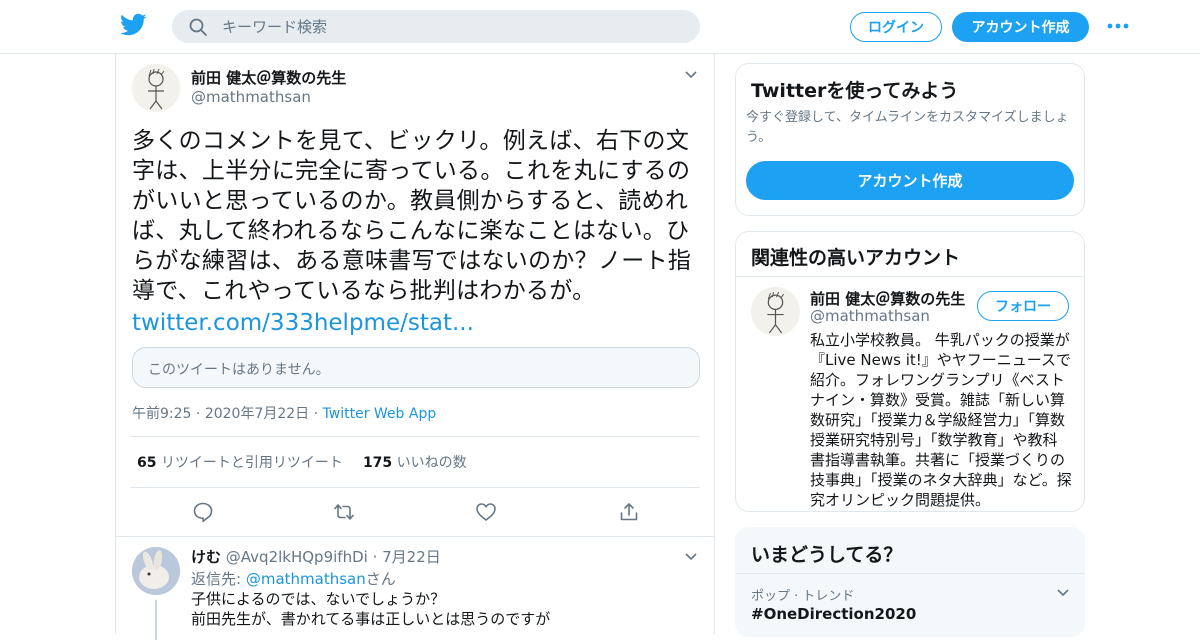 The height and width of the screenshot is (640, 1200). What do you see at coordinates (380, 414) in the screenshot?
I see `tweet-app: Twitter Web App` at bounding box center [380, 414].